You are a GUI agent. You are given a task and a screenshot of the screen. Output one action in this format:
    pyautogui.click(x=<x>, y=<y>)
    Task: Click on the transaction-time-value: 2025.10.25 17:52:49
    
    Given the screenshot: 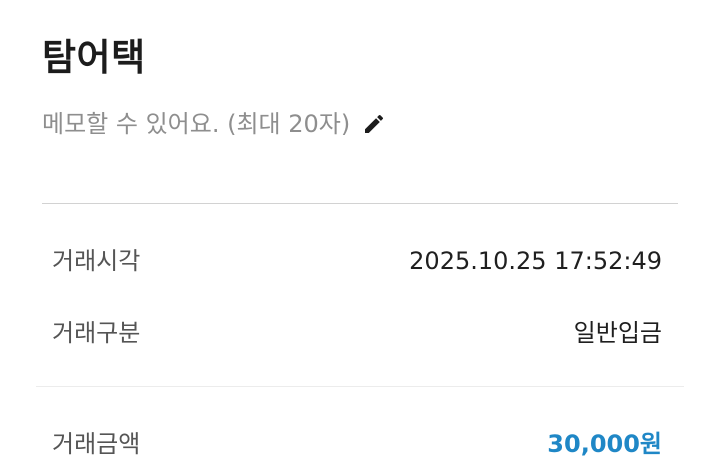 What is the action you would take?
    pyautogui.click(x=535, y=261)
    